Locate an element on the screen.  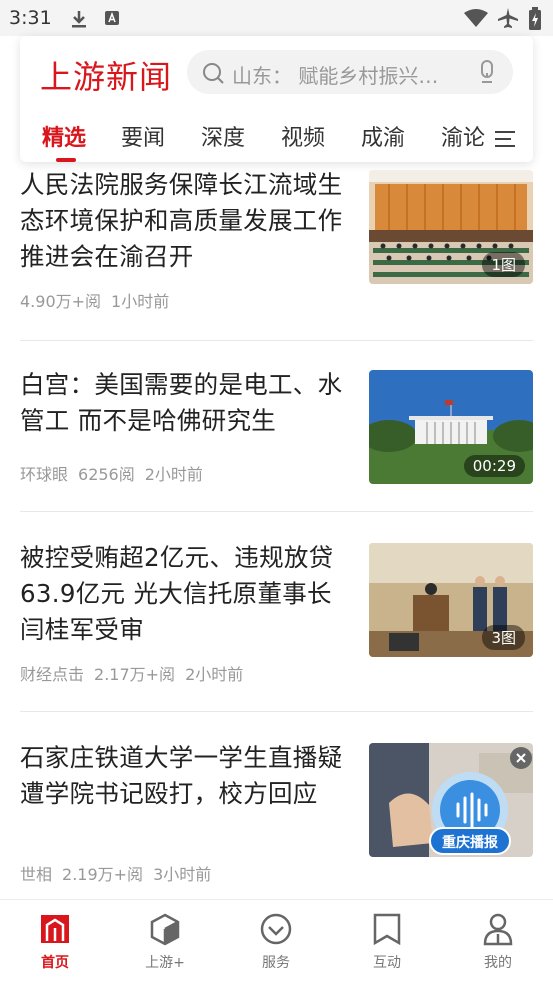
image-count-badge: 1图 is located at coordinates (503, 264).